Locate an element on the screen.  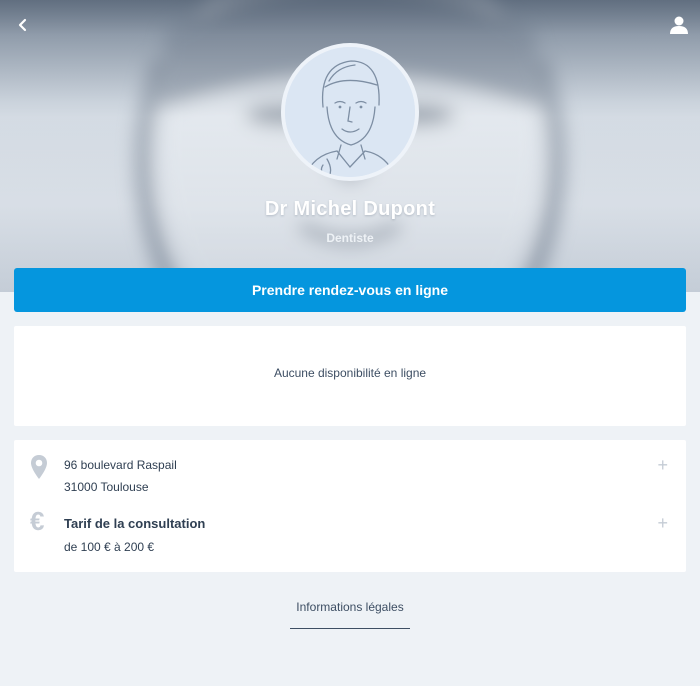
address-line2: 31000 Toulouse is located at coordinates (106, 487).